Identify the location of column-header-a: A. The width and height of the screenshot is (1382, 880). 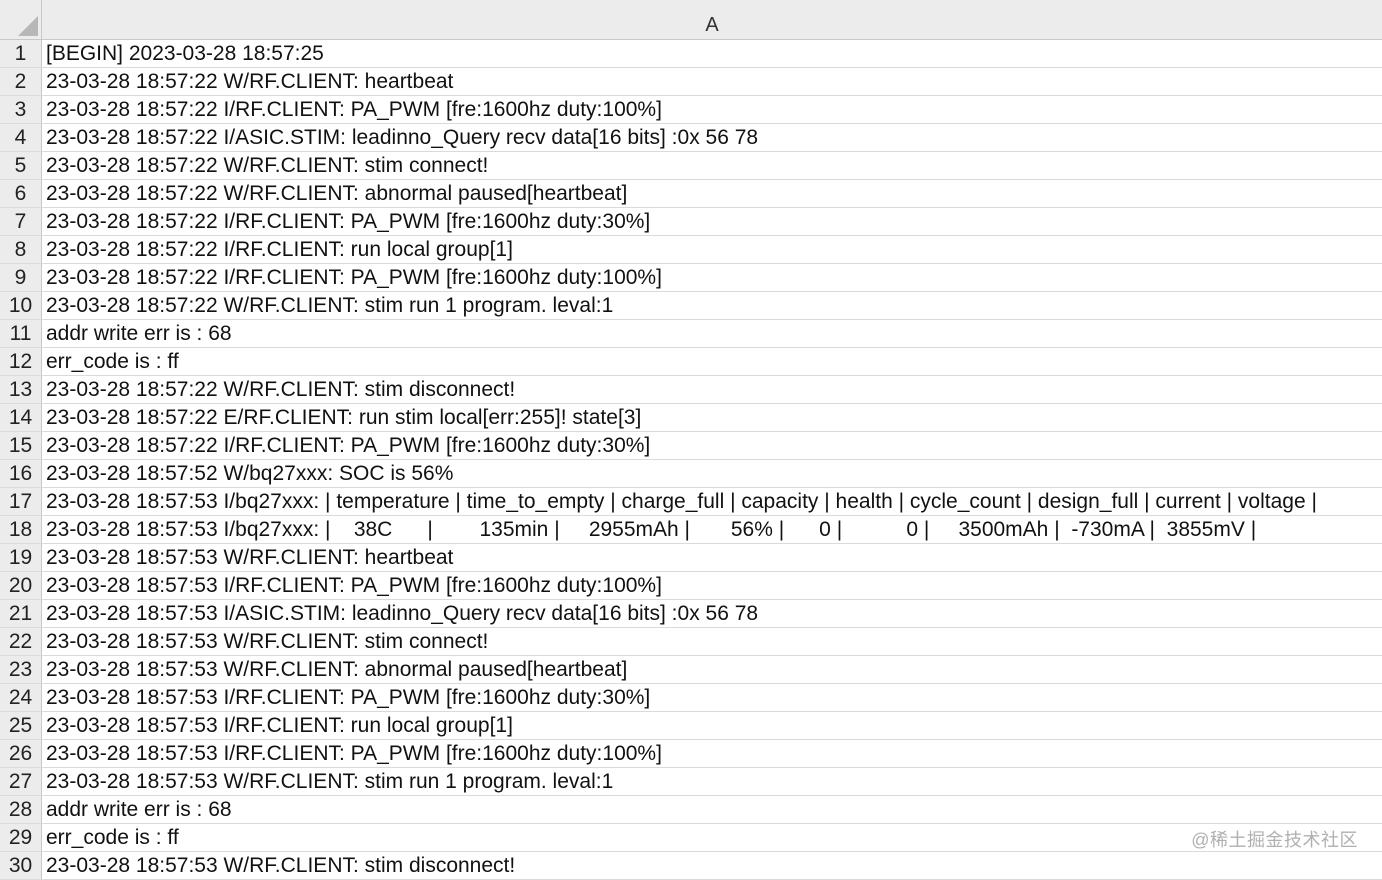
(712, 20).